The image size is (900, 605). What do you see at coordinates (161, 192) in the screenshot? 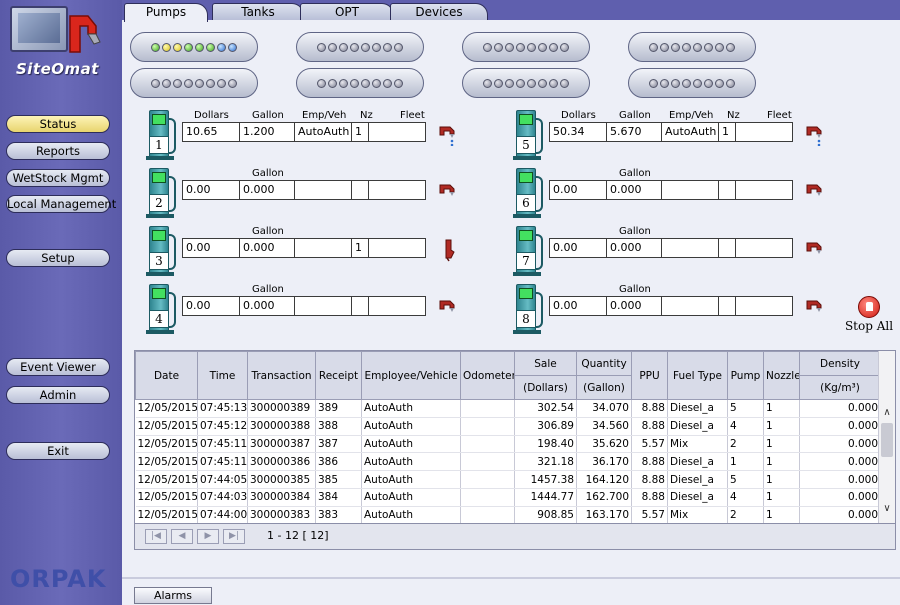
I see `fuel-pump-icon: 2` at bounding box center [161, 192].